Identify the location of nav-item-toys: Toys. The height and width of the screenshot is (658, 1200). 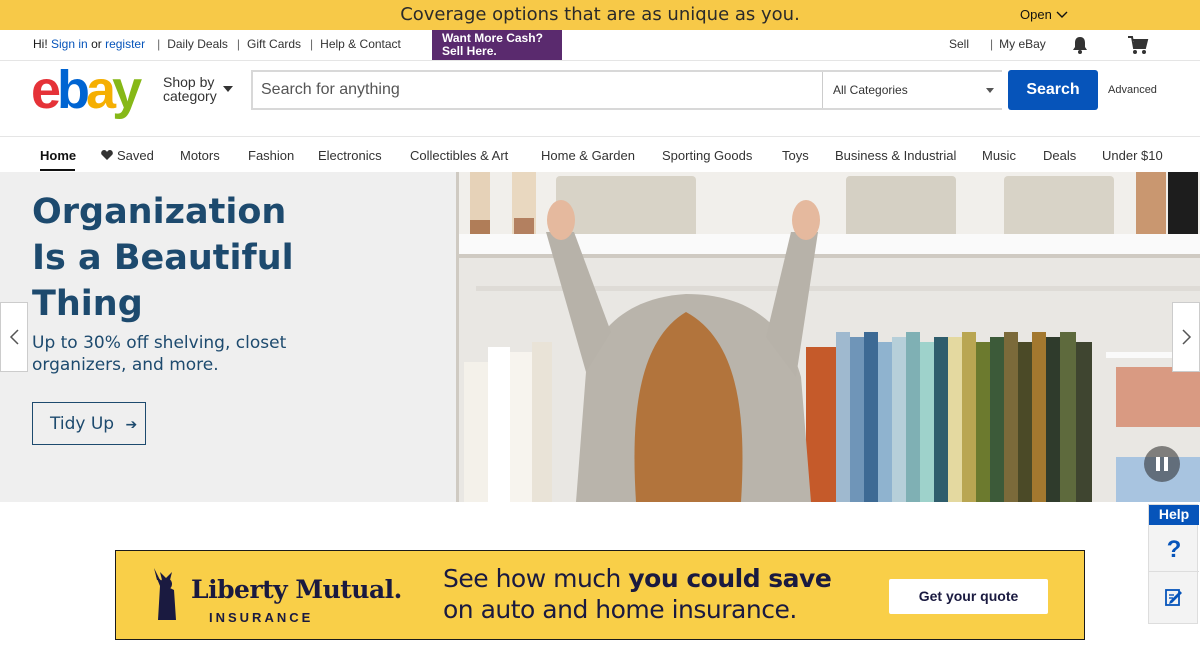
(795, 155).